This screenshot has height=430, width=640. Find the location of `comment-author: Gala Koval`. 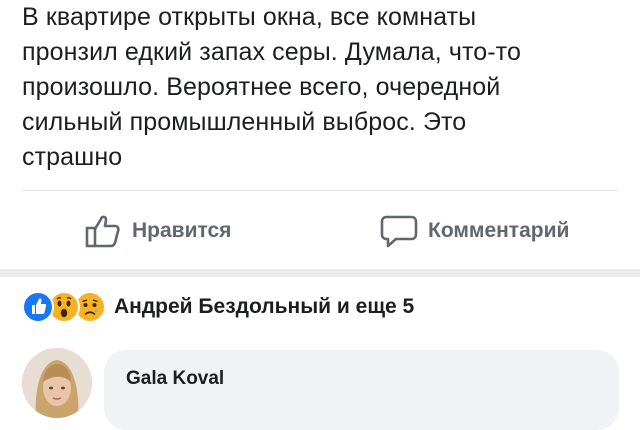

comment-author: Gala Koval is located at coordinates (175, 379).